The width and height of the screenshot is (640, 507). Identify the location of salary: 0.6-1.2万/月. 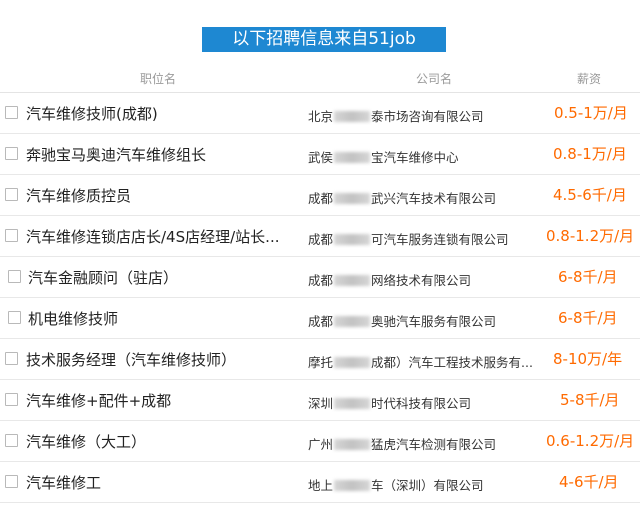
(590, 441).